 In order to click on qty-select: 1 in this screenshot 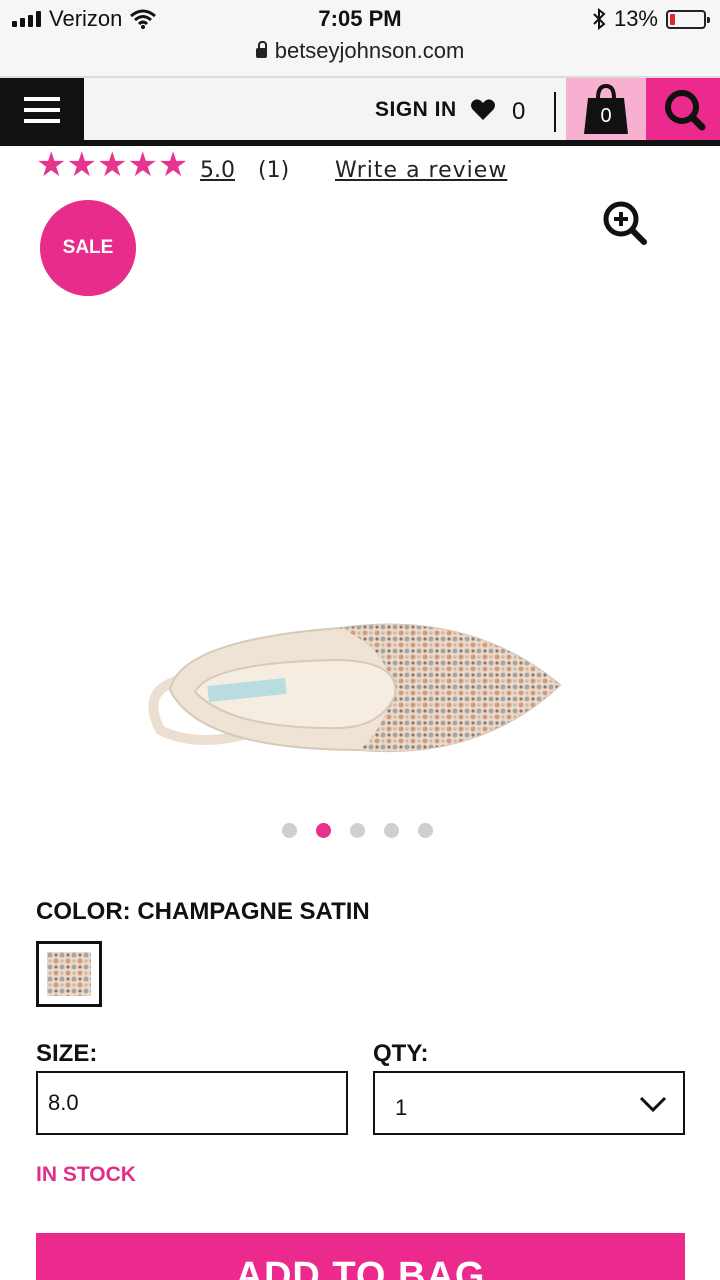, I will do `click(529, 1103)`.